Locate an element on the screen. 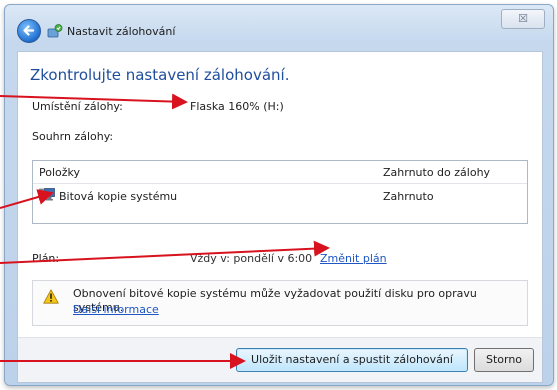  more-info-link: Další informace is located at coordinates (116, 309).